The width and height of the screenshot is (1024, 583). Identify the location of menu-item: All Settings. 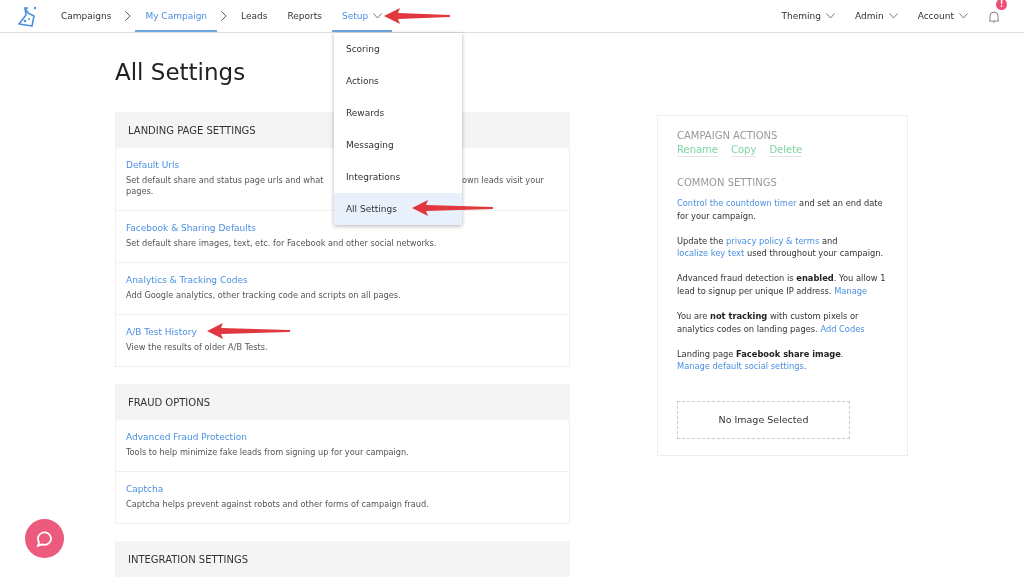
(397, 209).